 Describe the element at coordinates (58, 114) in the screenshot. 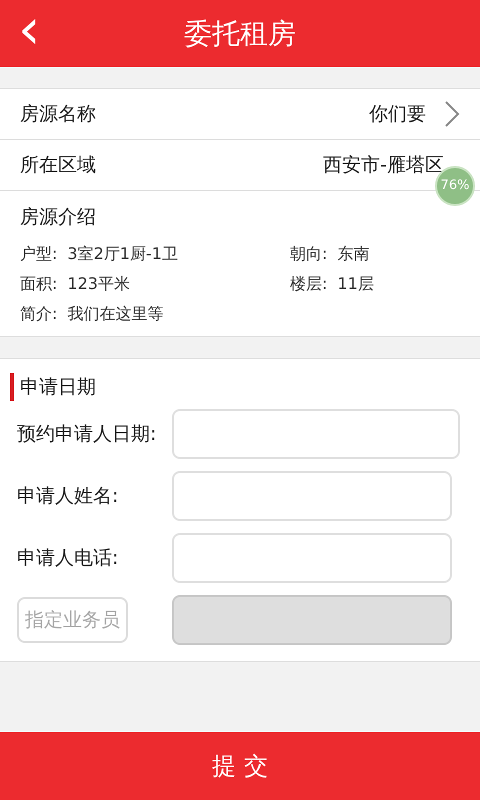

I see `row-label: 房源名称` at that location.